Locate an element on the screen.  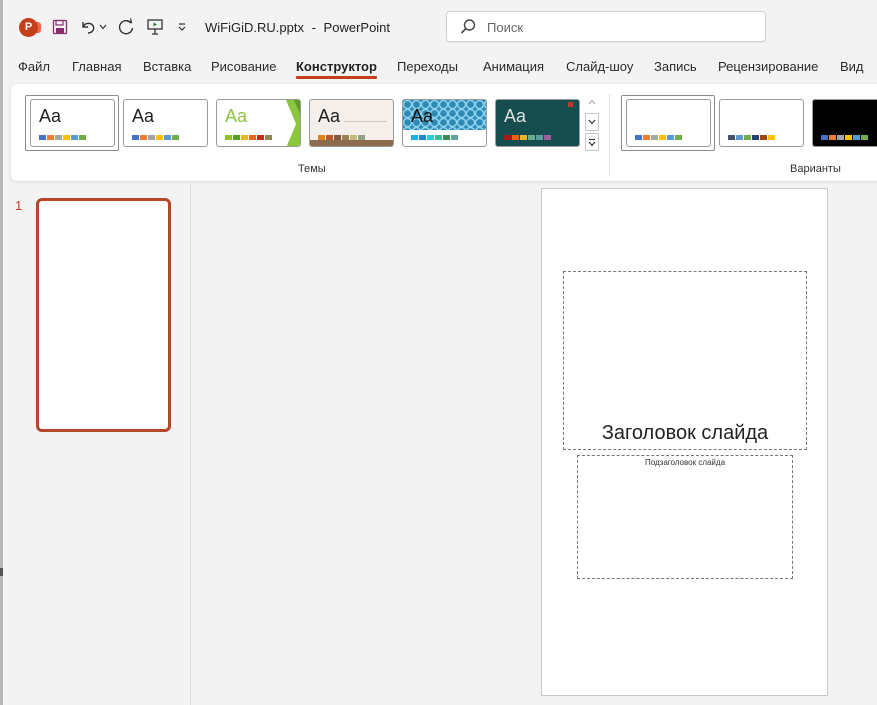
chevron-up-icon is located at coordinates (592, 102).